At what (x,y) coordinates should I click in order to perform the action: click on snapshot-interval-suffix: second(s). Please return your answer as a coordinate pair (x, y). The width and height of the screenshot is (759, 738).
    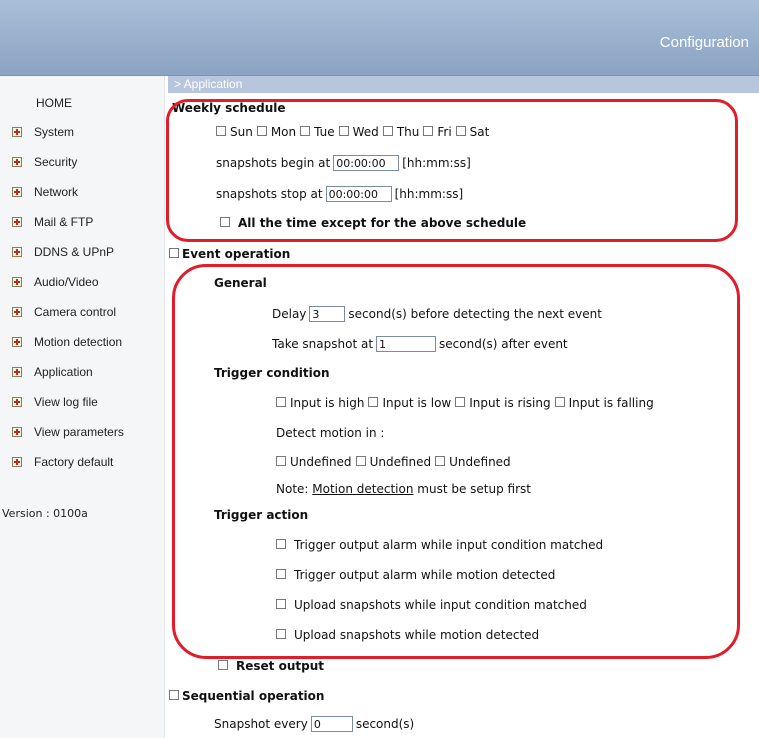
    Looking at the image, I should click on (385, 724).